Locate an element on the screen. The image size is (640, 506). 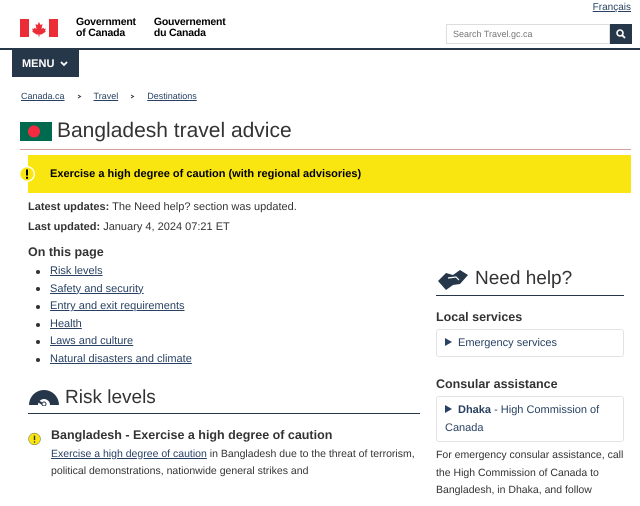
consular-text: For emergency consular assistance, call the High Commission of Canada to Bangladesh, in Dhaka, and follow is located at coordinates (530, 473).